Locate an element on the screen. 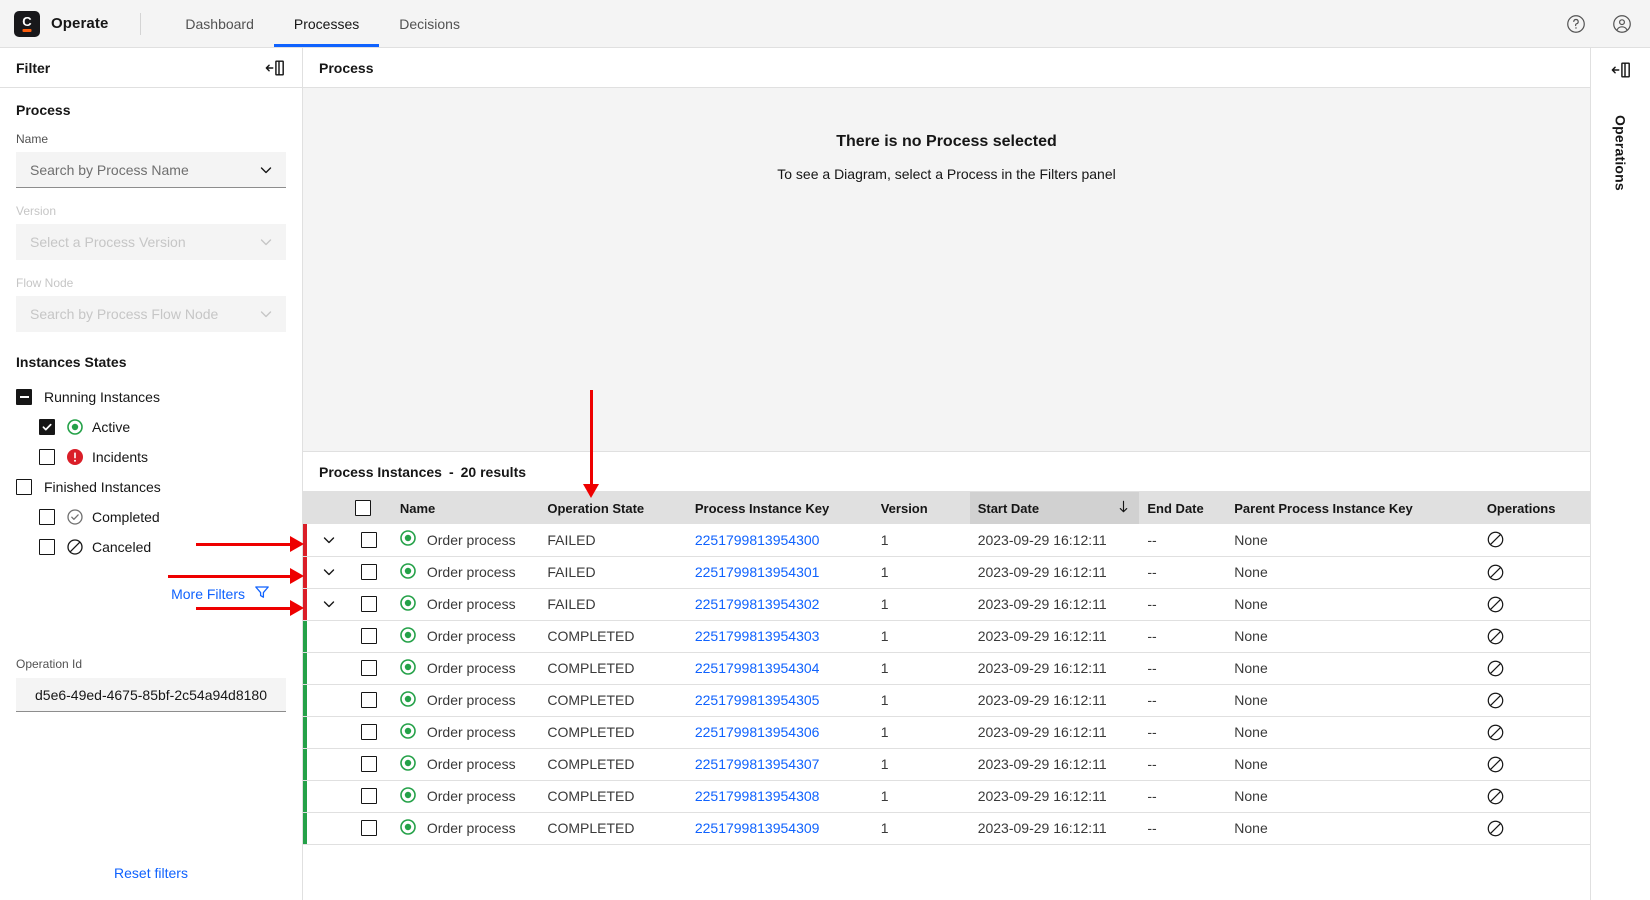  filter-incidents: Incidents is located at coordinates (151, 457).